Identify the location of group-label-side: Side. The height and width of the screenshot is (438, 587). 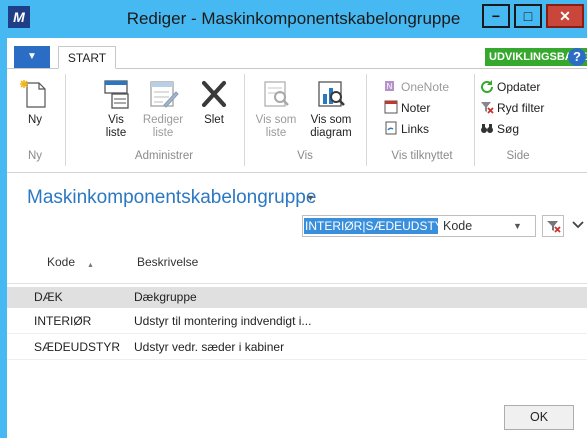
(518, 156).